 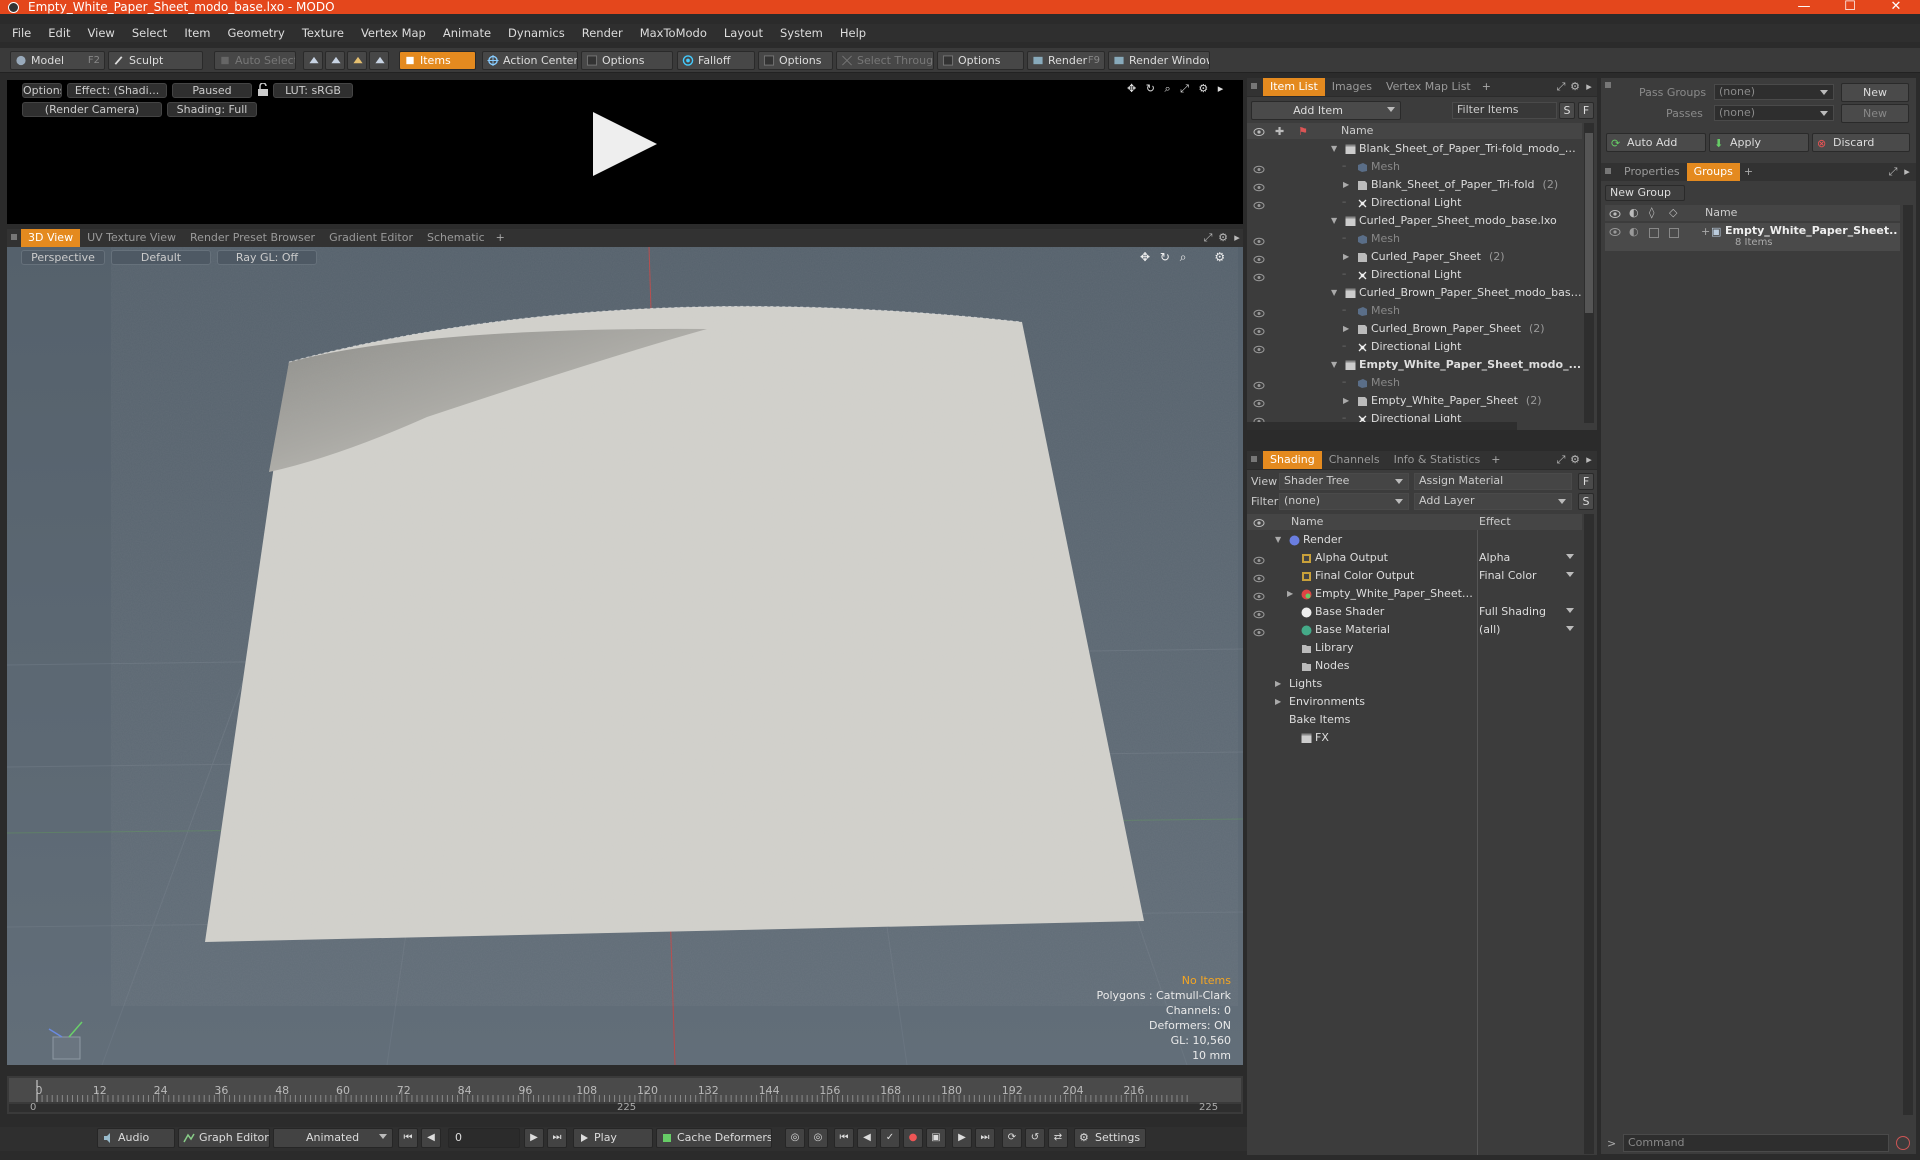 What do you see at coordinates (1303, 132) in the screenshot?
I see `render-column-icon: ⚑` at bounding box center [1303, 132].